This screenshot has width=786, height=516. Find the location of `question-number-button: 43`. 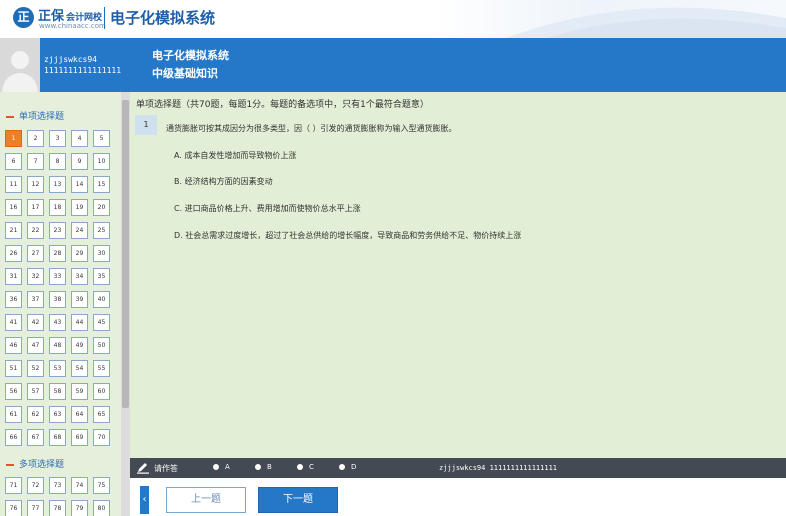

question-number-button: 43 is located at coordinates (57, 322).